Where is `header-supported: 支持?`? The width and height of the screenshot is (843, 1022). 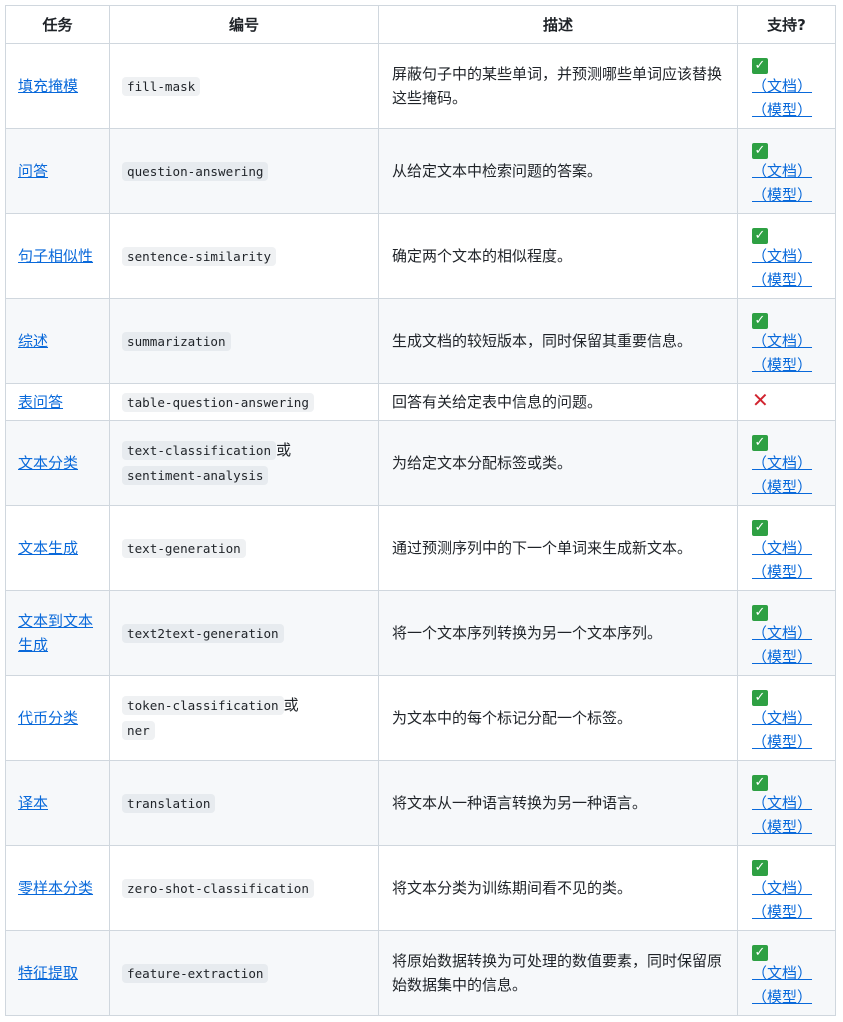 header-supported: 支持? is located at coordinates (786, 24).